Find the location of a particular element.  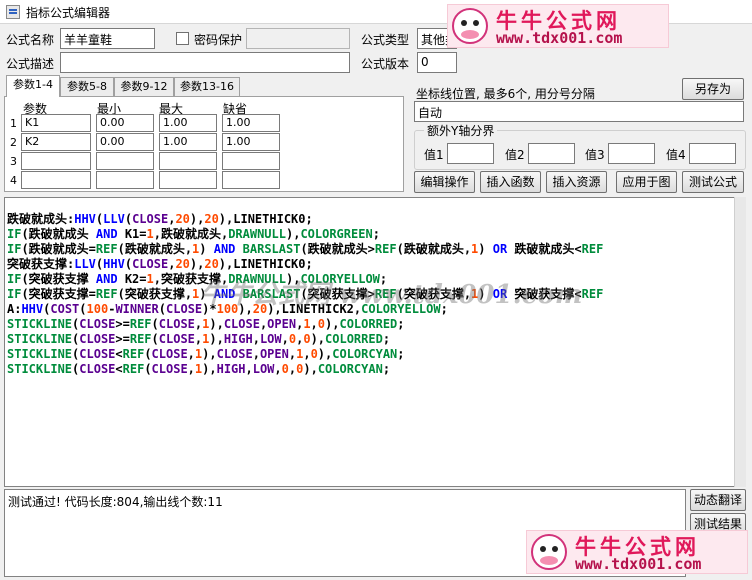

tab-params-5-8: 参数5-8 is located at coordinates (87, 86).